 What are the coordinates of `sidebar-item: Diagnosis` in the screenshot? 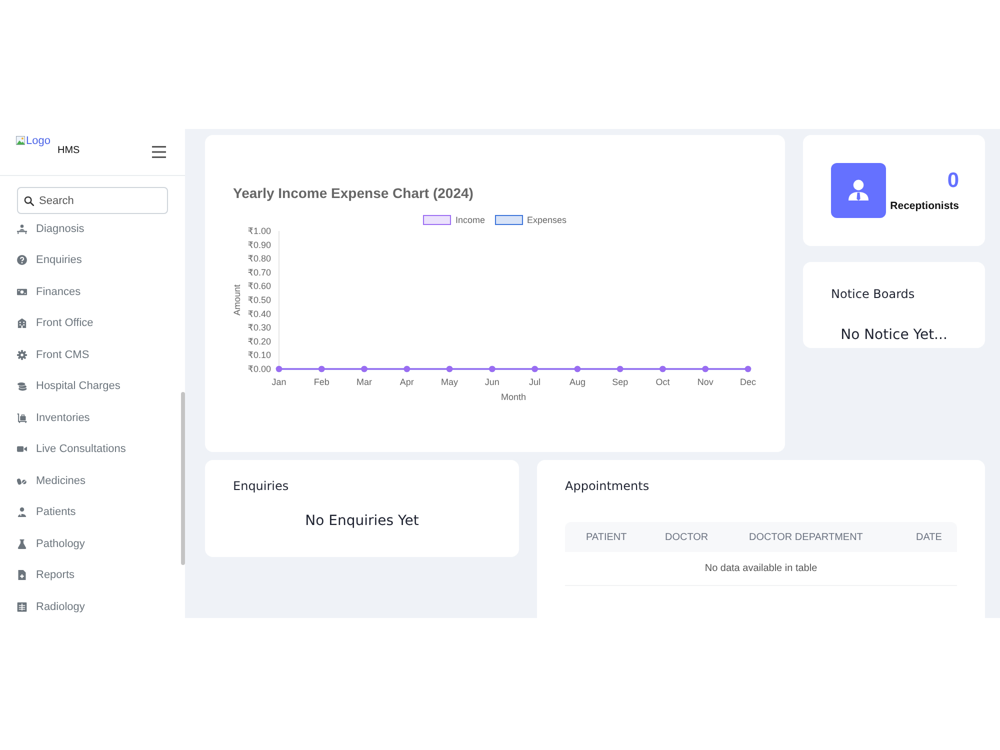 It's located at (92, 228).